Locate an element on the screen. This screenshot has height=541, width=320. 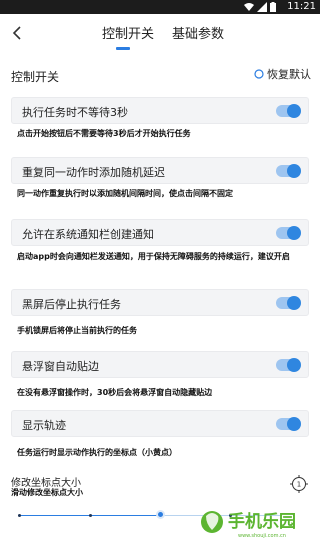
svg-text: 1 is located at coordinates (299, 485).